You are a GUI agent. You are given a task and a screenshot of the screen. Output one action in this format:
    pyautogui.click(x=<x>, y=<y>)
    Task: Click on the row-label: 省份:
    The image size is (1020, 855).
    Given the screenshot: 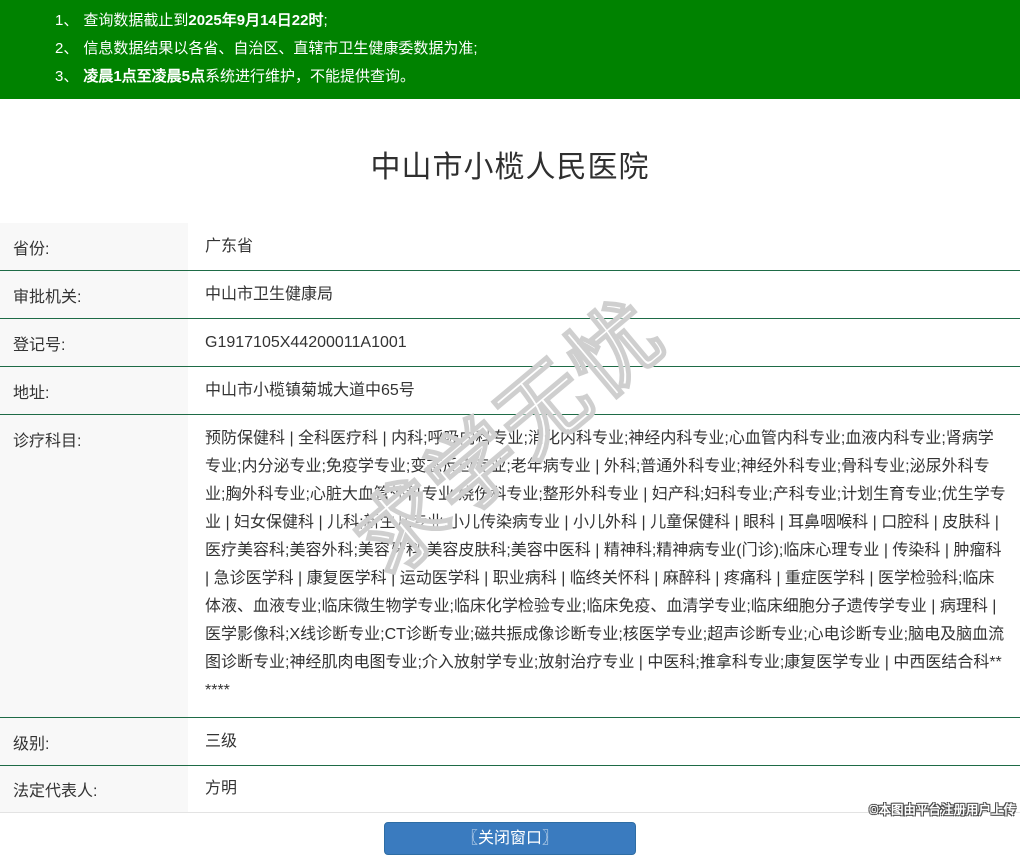 What is the action you would take?
    pyautogui.click(x=94, y=246)
    